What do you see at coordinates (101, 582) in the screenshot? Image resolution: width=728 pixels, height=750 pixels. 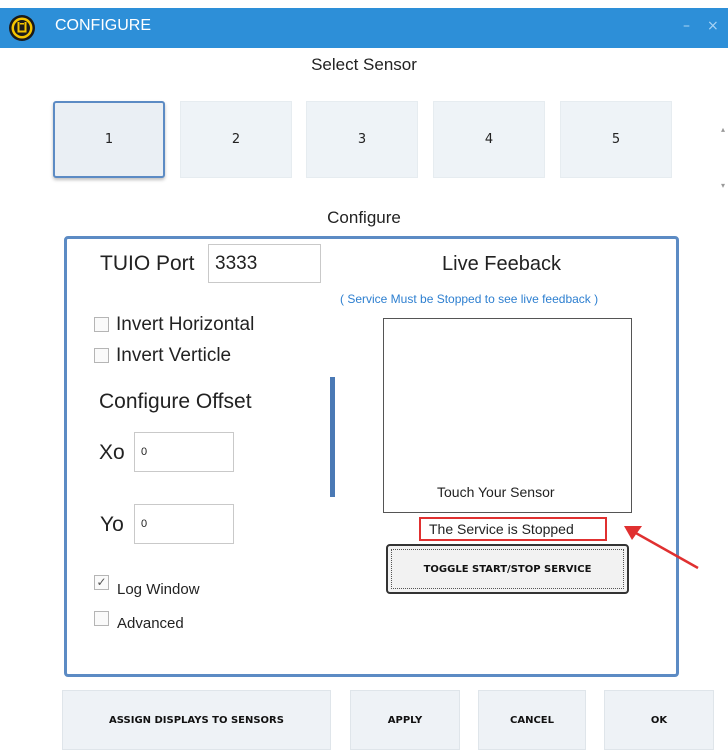 I see `log-window-checkbox: ✓` at bounding box center [101, 582].